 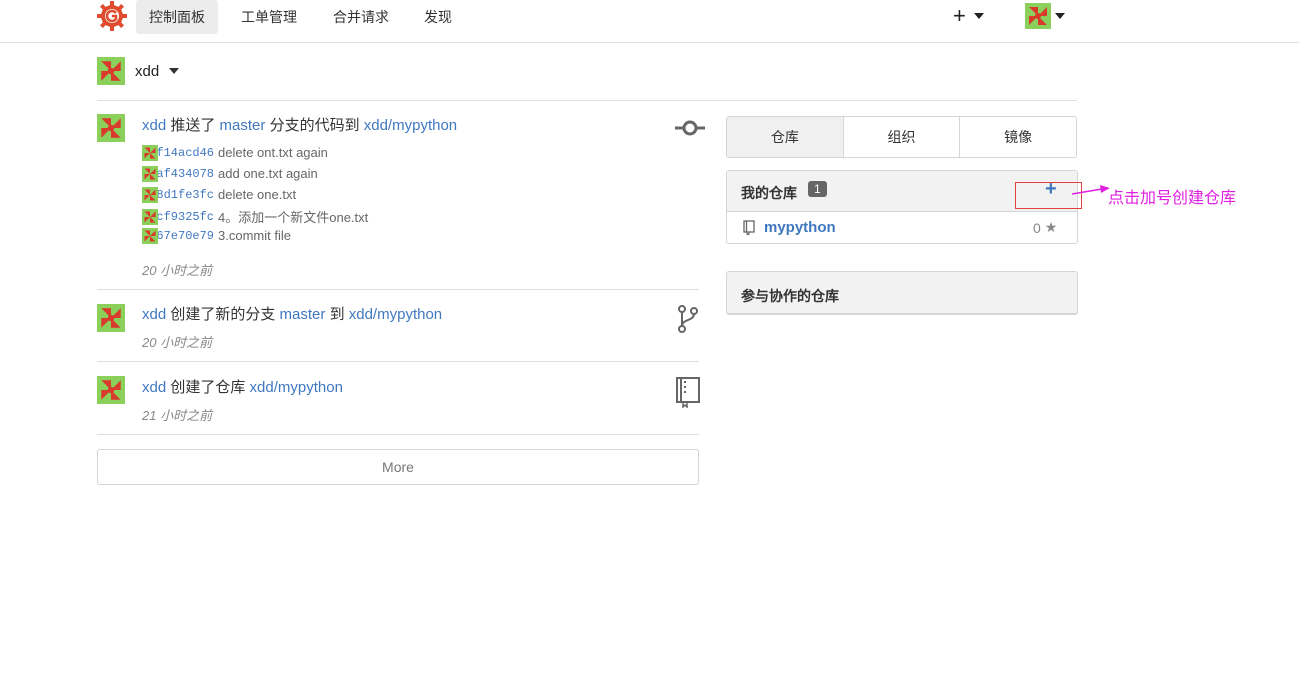 I want to click on tab-organizations: 组织, so click(x=901, y=137).